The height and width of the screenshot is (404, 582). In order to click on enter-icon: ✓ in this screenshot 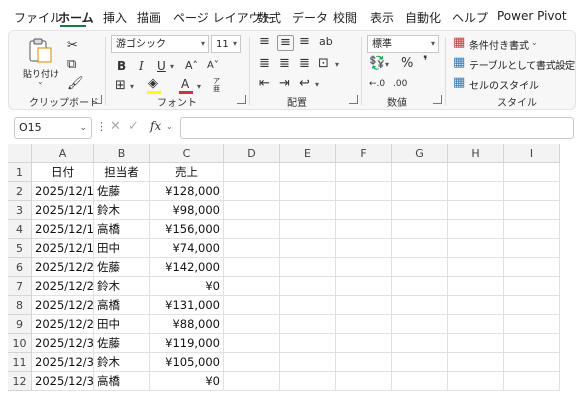, I will do `click(133, 126)`.